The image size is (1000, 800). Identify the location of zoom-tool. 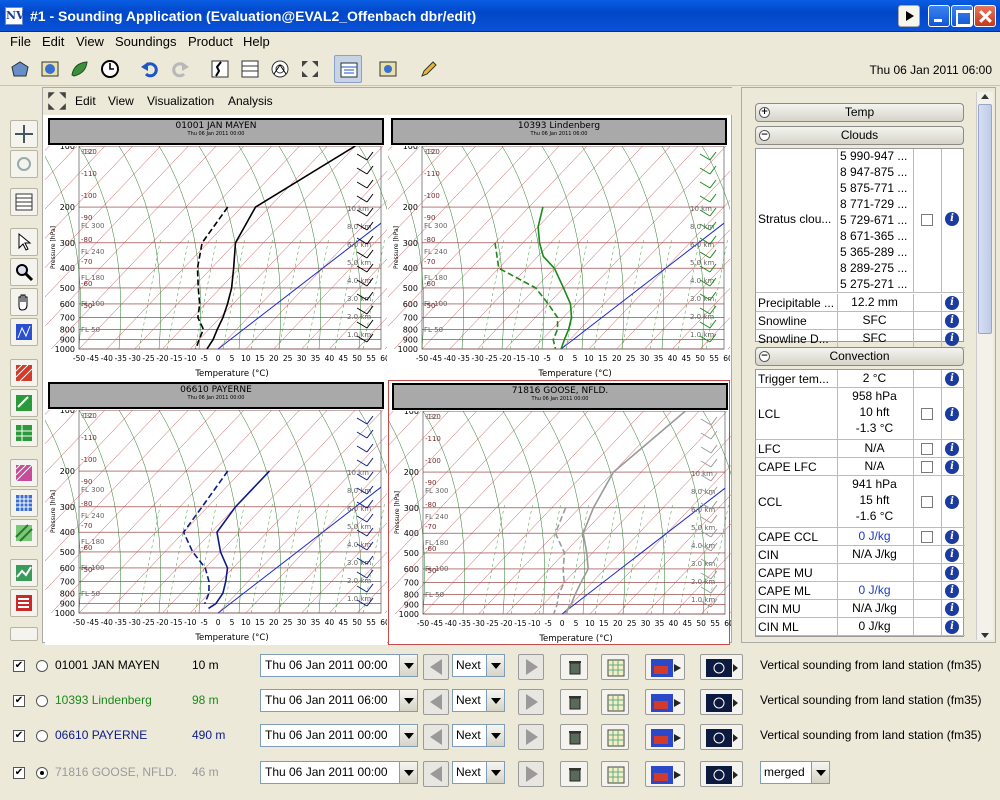
(24, 272).